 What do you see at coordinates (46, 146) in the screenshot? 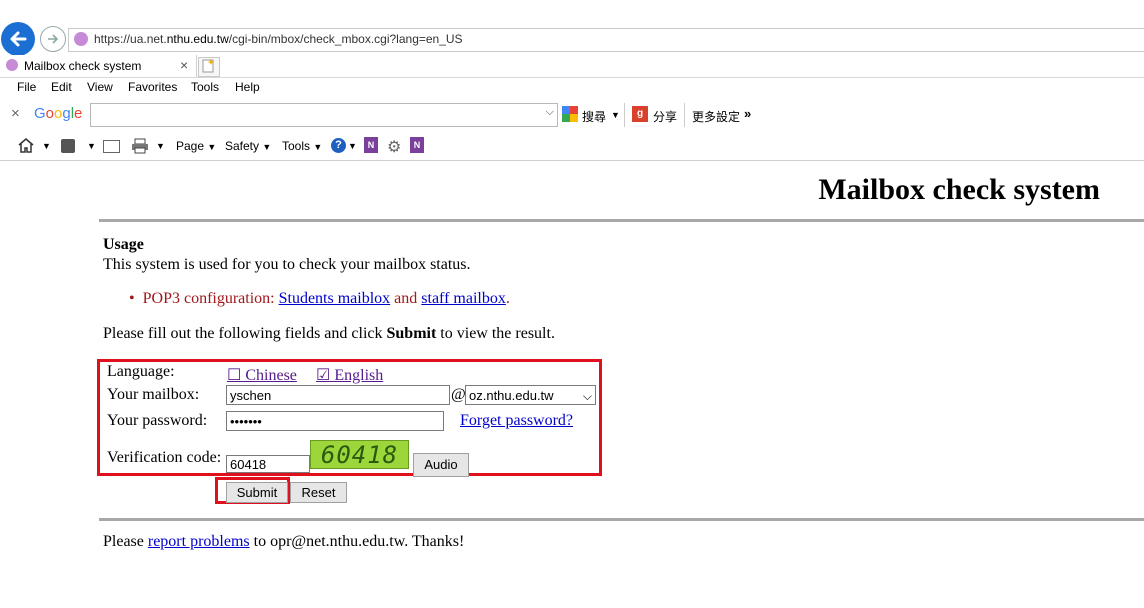
I see `home-dropdown-icon: ▼` at bounding box center [46, 146].